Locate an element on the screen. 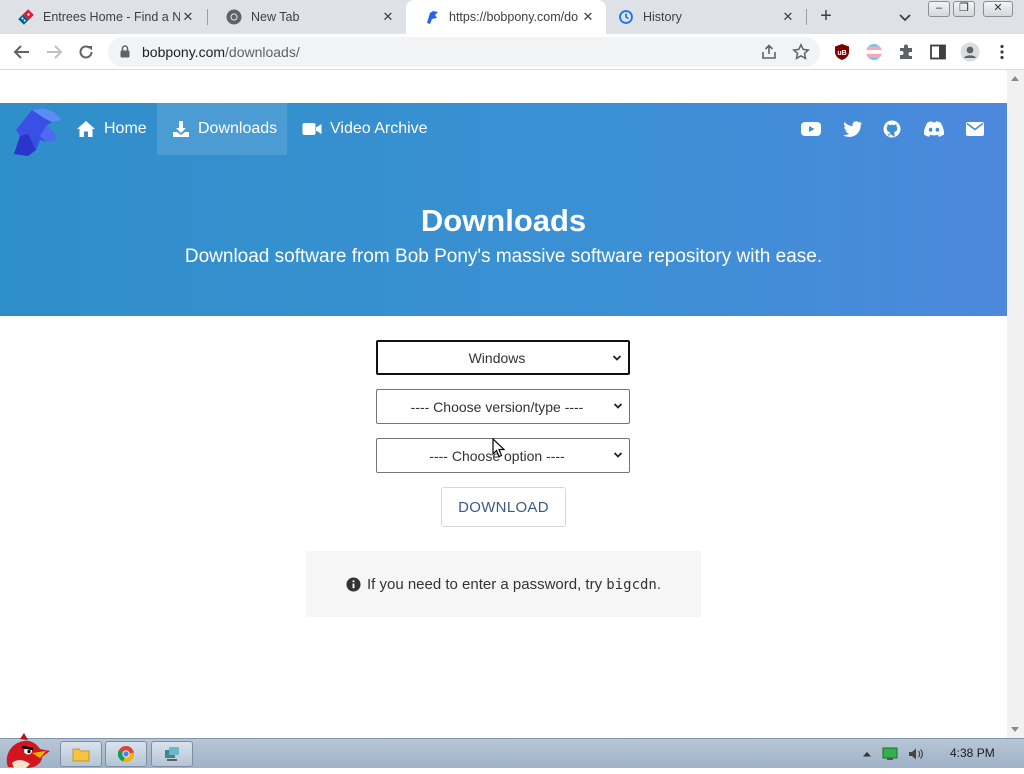 The height and width of the screenshot is (774, 1024). os-select: Windows is located at coordinates (503, 357).